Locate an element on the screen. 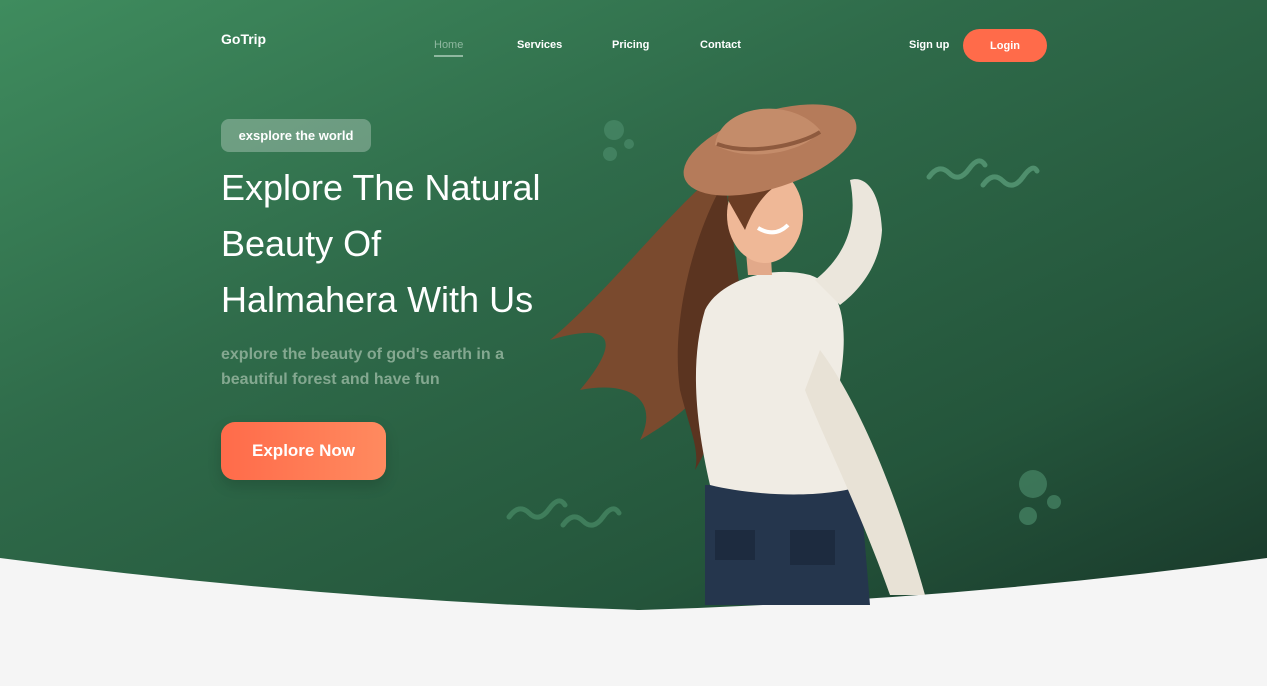  nav-item-services: Services is located at coordinates (539, 45).